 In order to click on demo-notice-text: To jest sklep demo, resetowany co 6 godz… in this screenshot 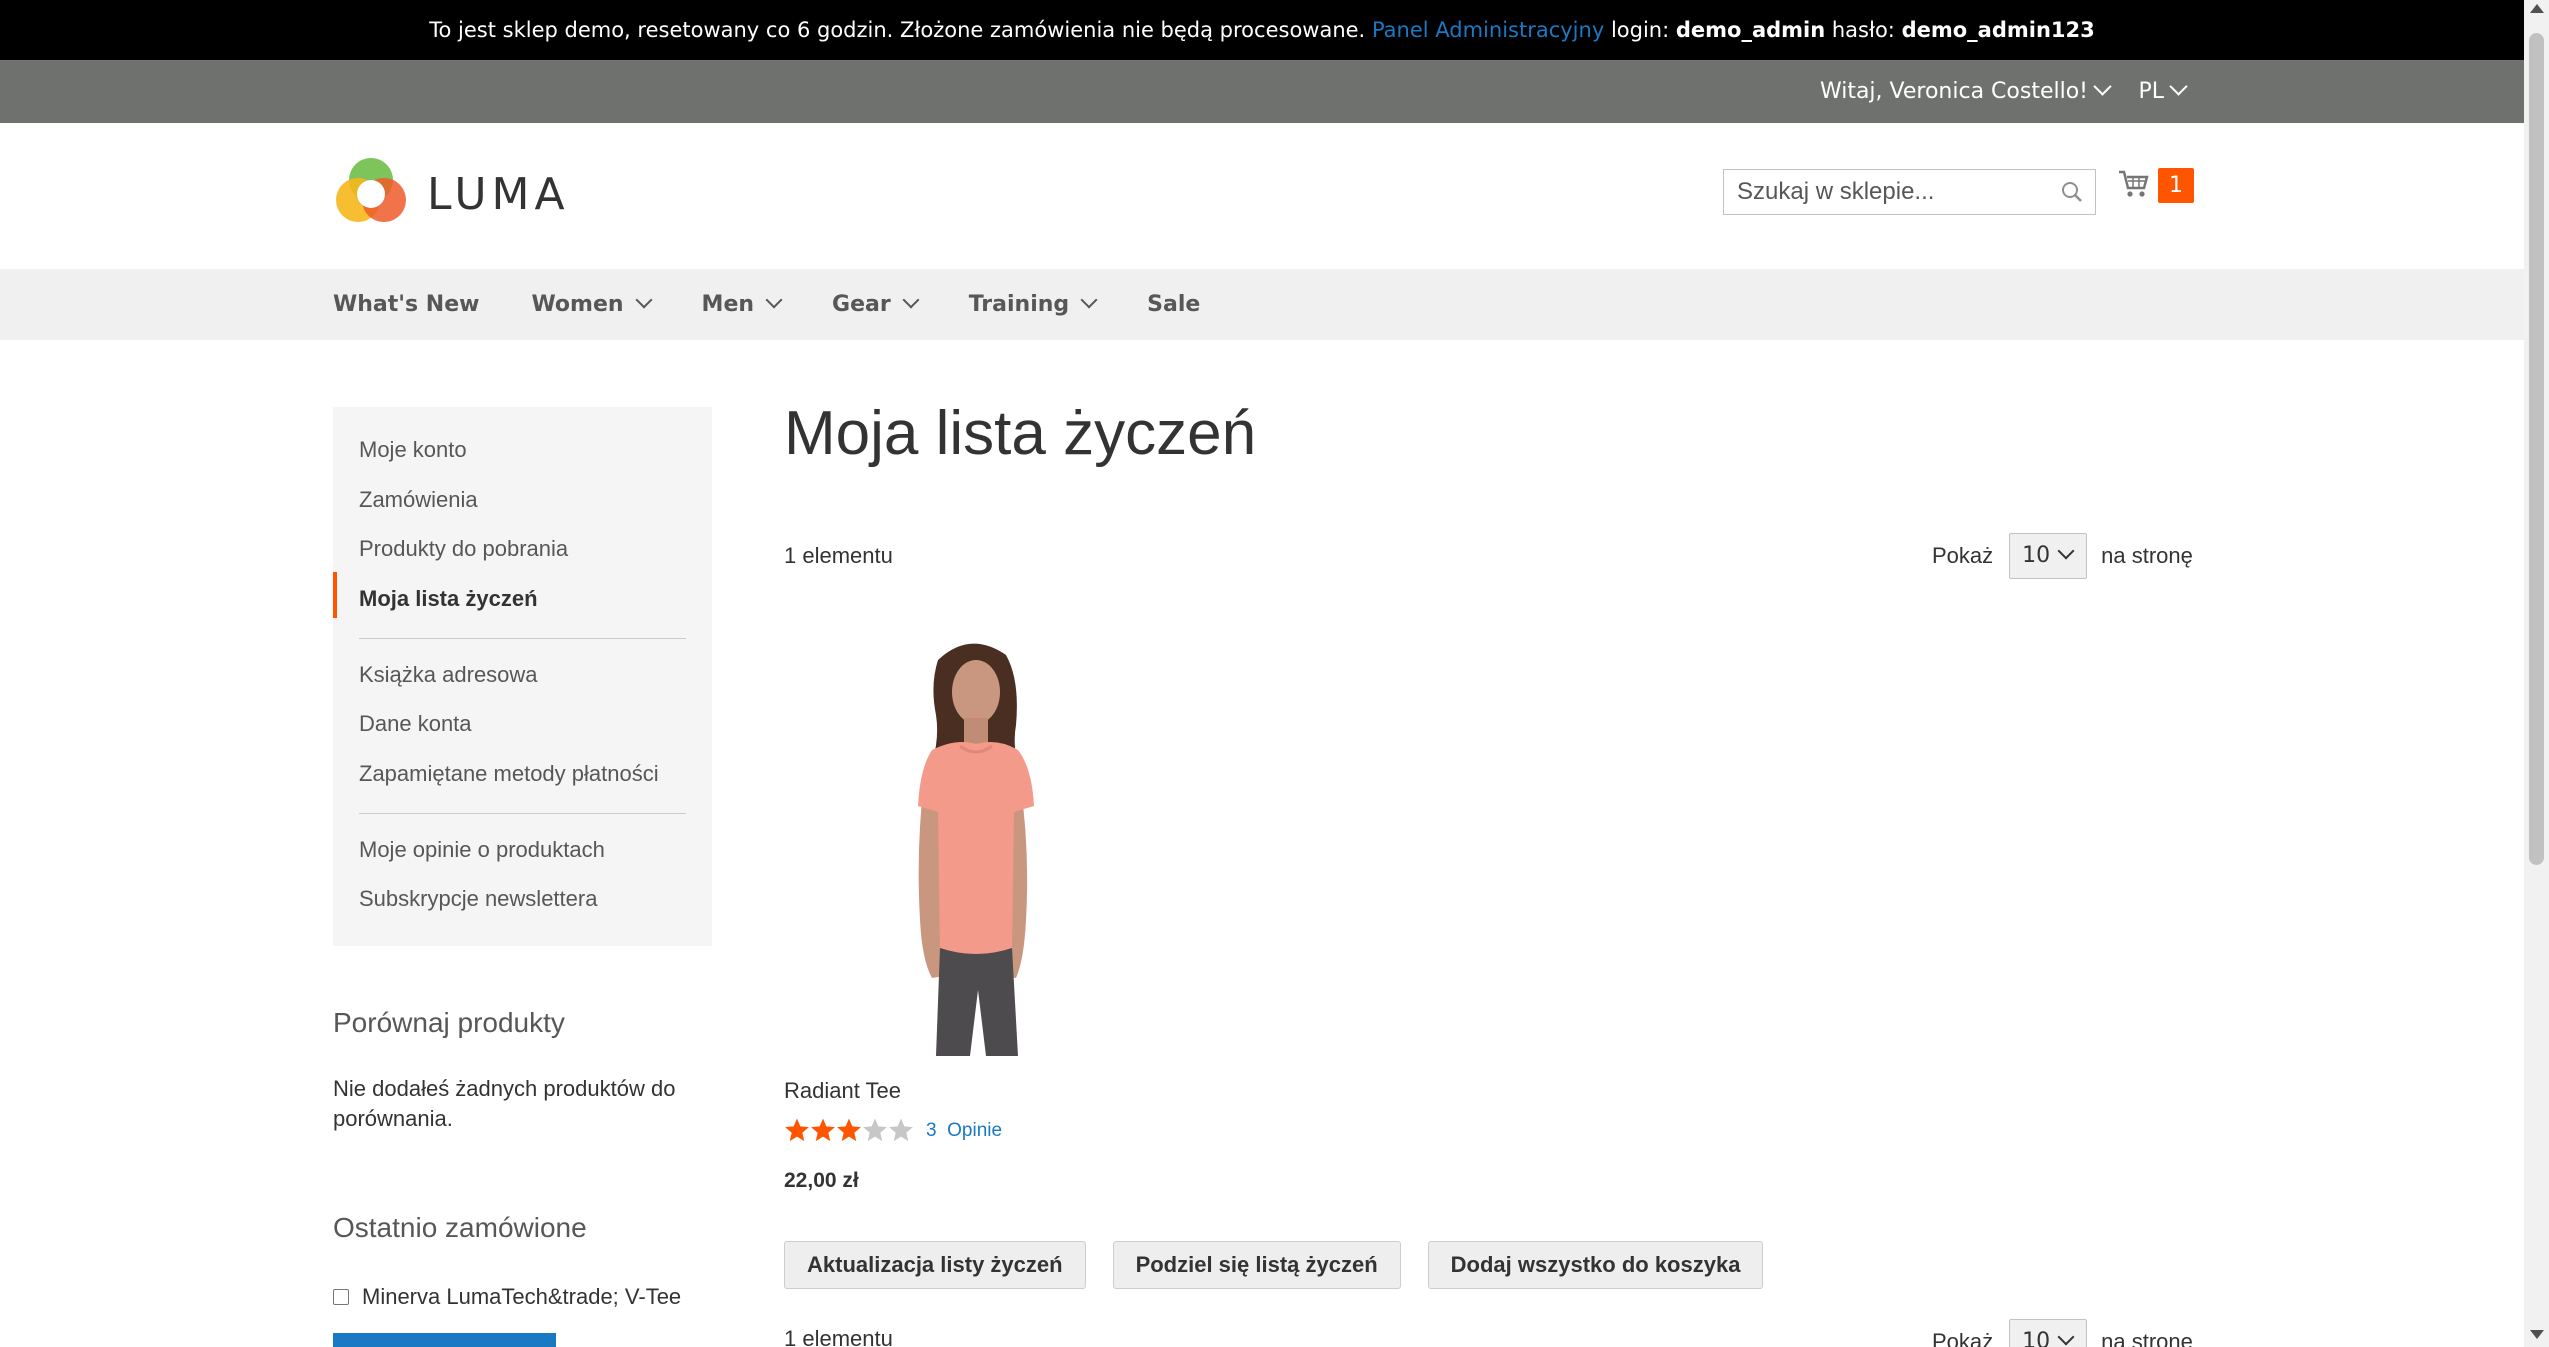, I will do `click(897, 30)`.